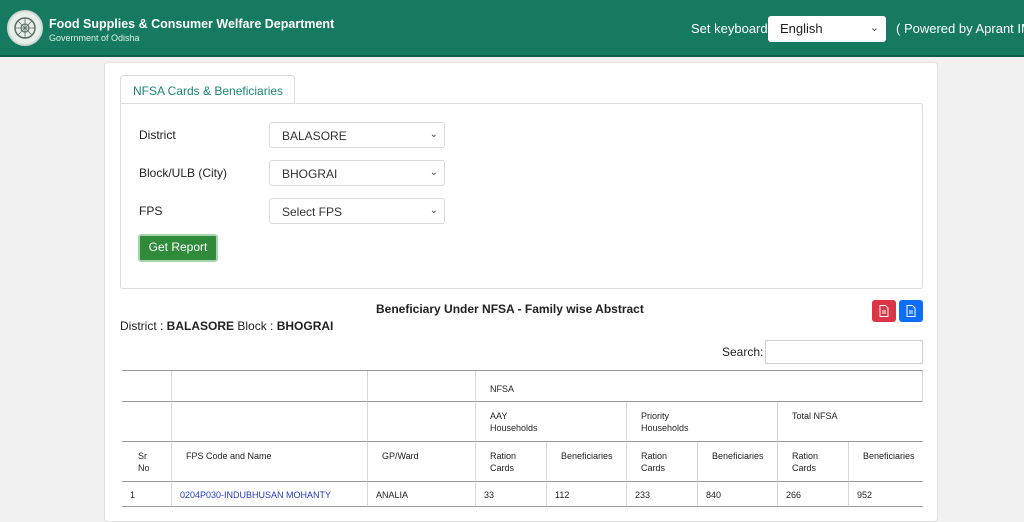 Image resolution: width=1024 pixels, height=522 pixels. I want to click on priority-beneficiaries-header: Beneficiaries, so click(738, 462).